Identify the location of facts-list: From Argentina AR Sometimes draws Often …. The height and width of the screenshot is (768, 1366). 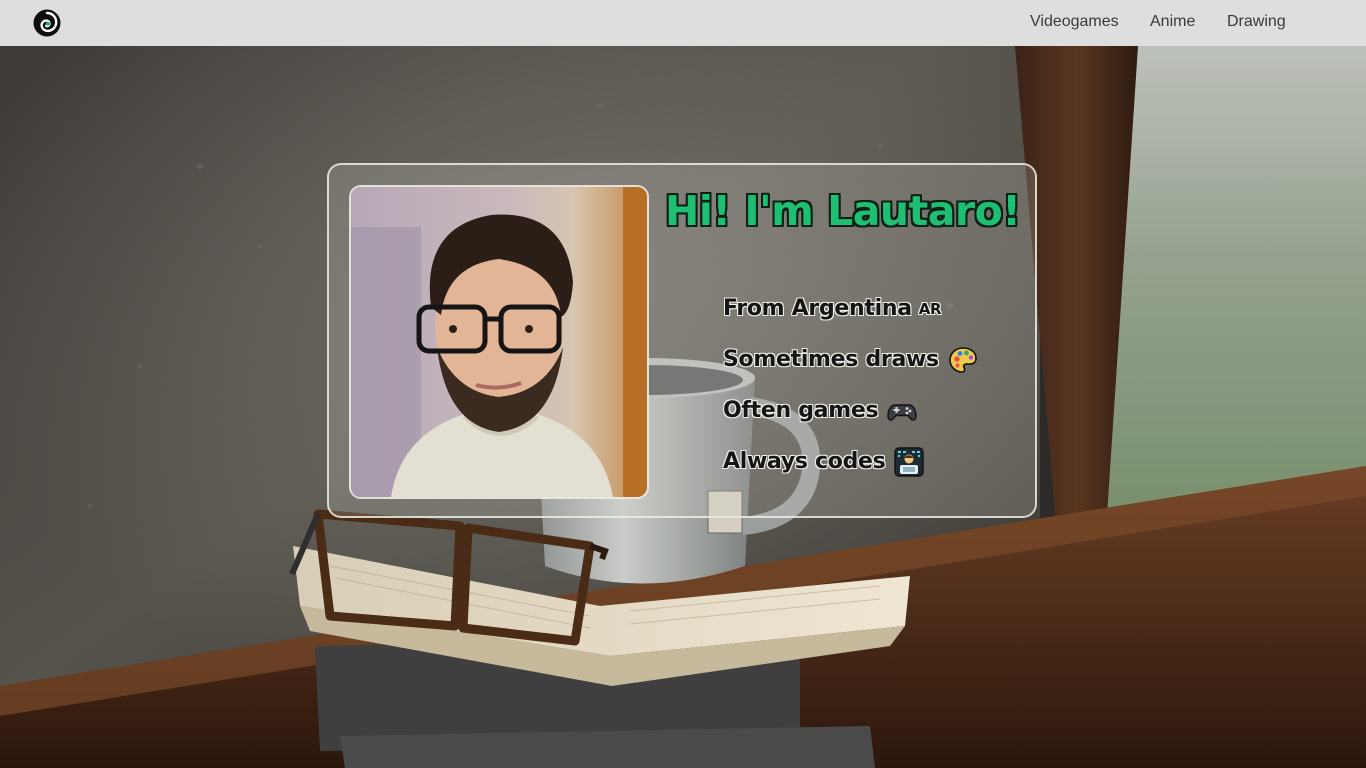
(850, 385).